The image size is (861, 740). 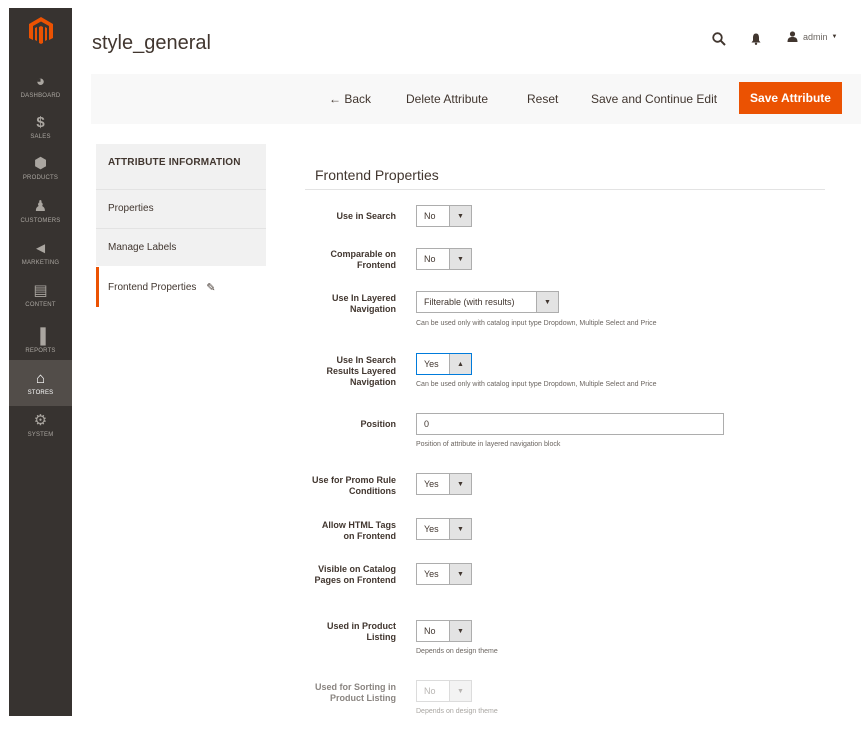 I want to click on notification-bell-icon, so click(x=756, y=39).